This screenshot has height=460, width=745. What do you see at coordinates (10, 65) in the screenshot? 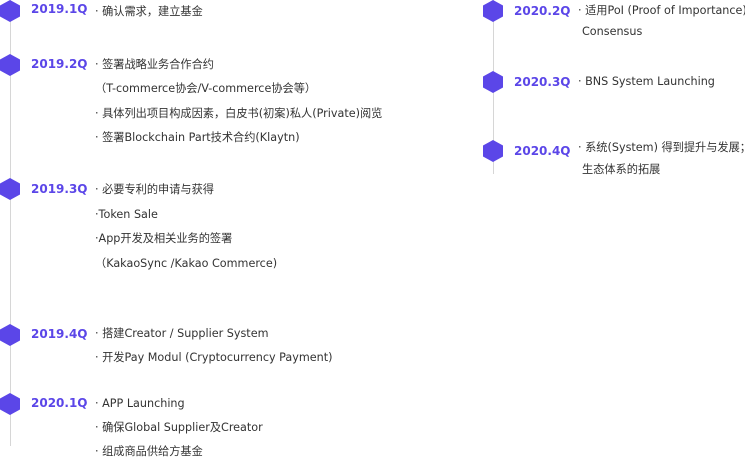
I see `hexagon-marker-2019-2q` at bounding box center [10, 65].